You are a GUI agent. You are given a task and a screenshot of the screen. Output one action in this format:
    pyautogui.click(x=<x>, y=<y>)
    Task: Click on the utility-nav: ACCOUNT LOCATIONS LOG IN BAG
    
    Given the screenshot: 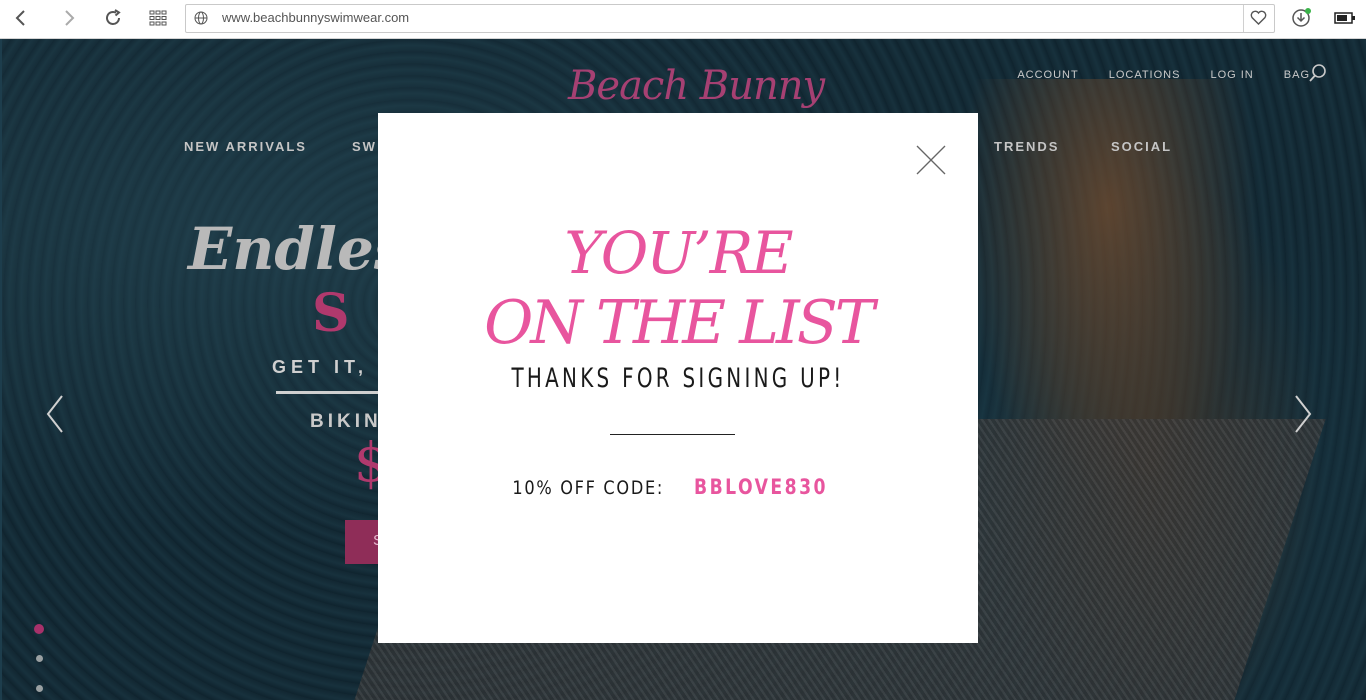 What is the action you would take?
    pyautogui.click(x=1163, y=75)
    